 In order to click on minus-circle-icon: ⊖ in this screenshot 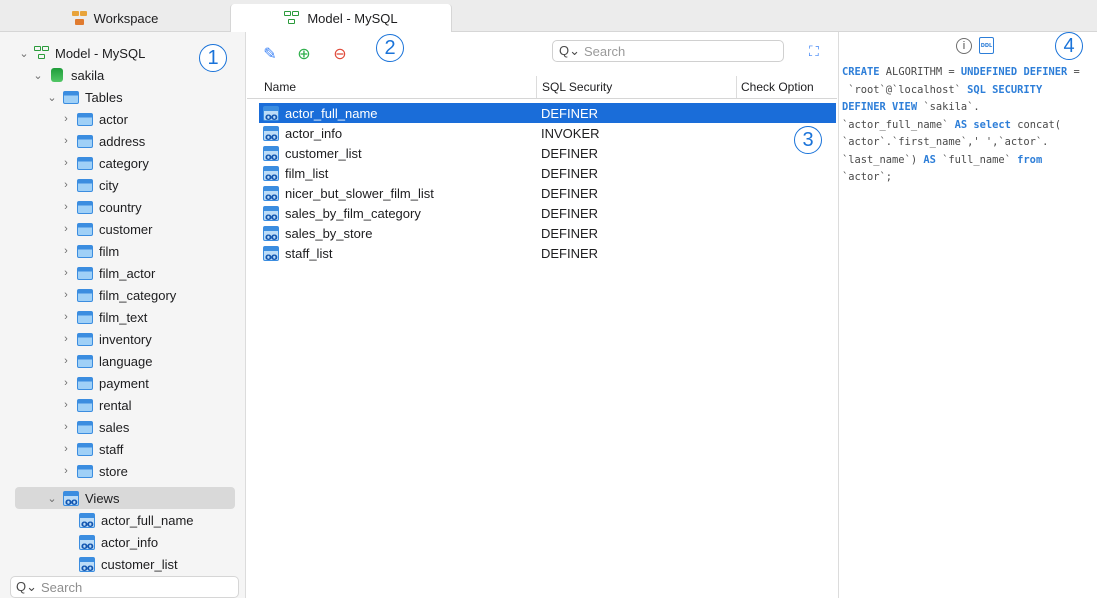, I will do `click(340, 54)`.